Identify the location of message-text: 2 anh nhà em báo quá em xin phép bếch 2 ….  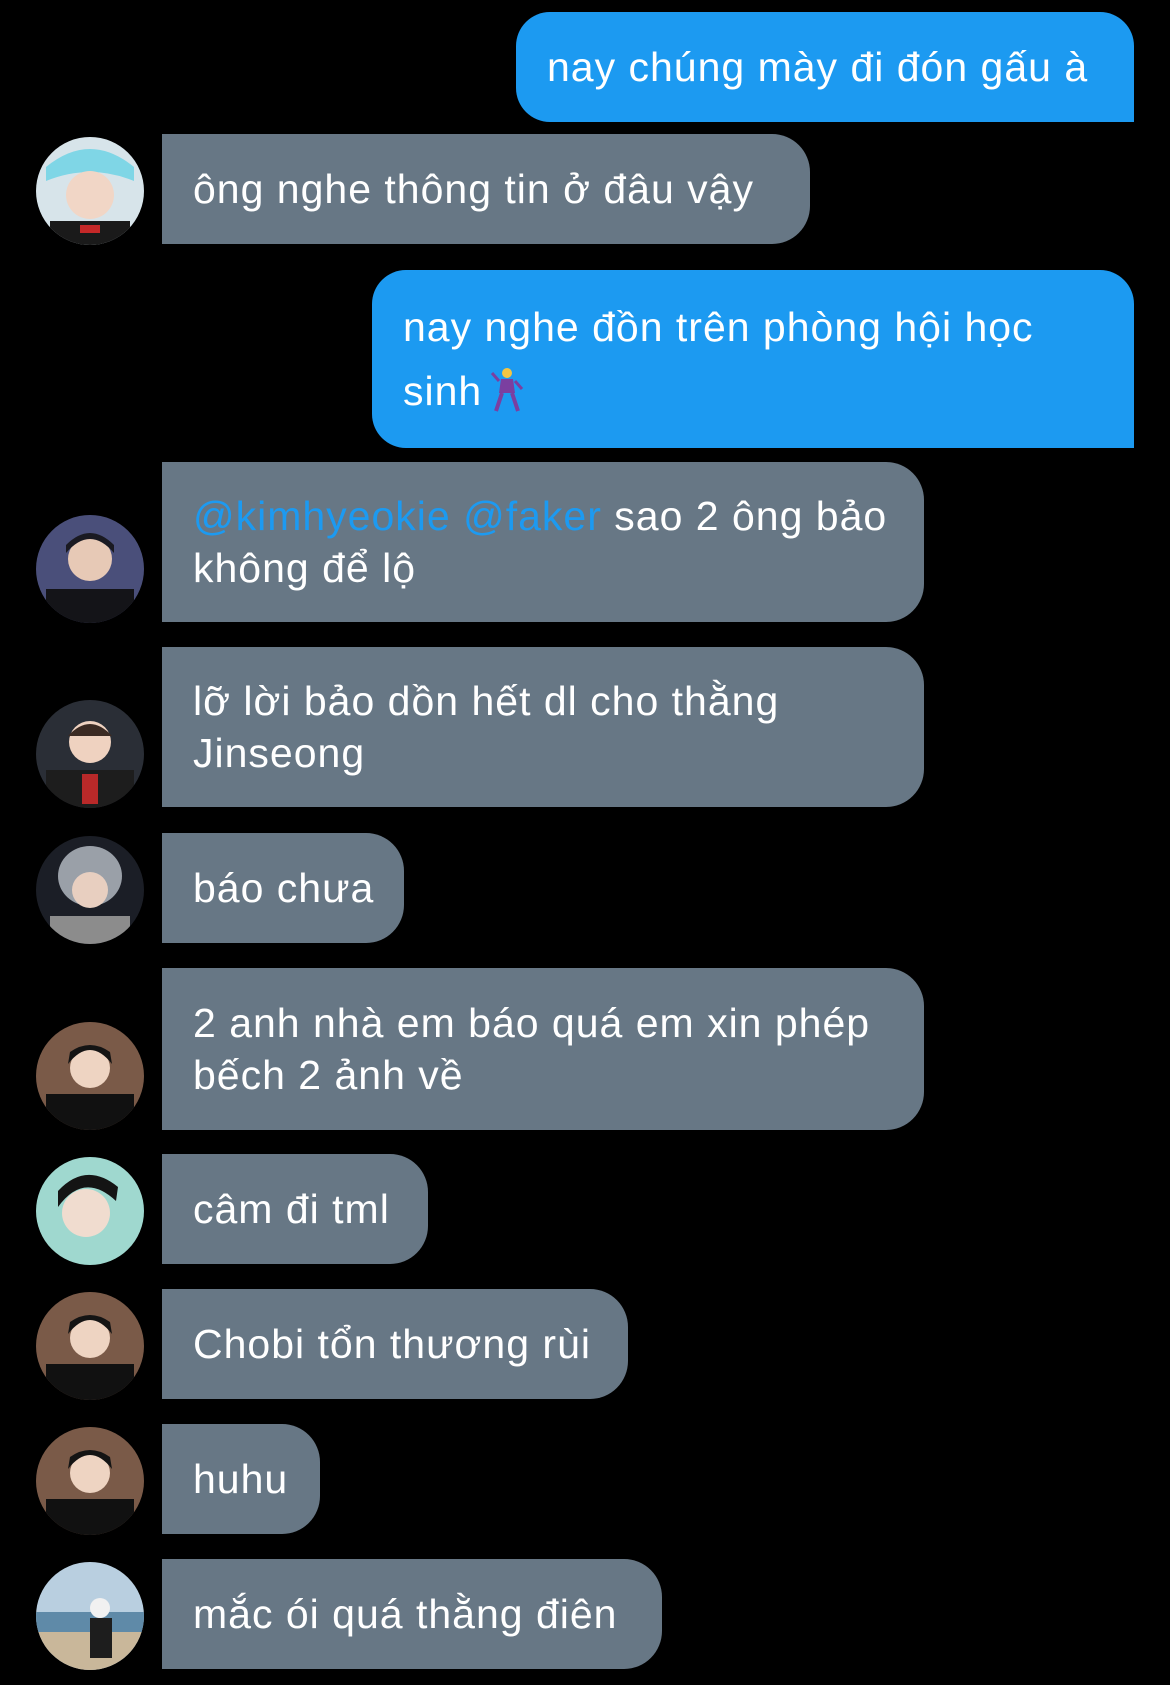
(531, 1049).